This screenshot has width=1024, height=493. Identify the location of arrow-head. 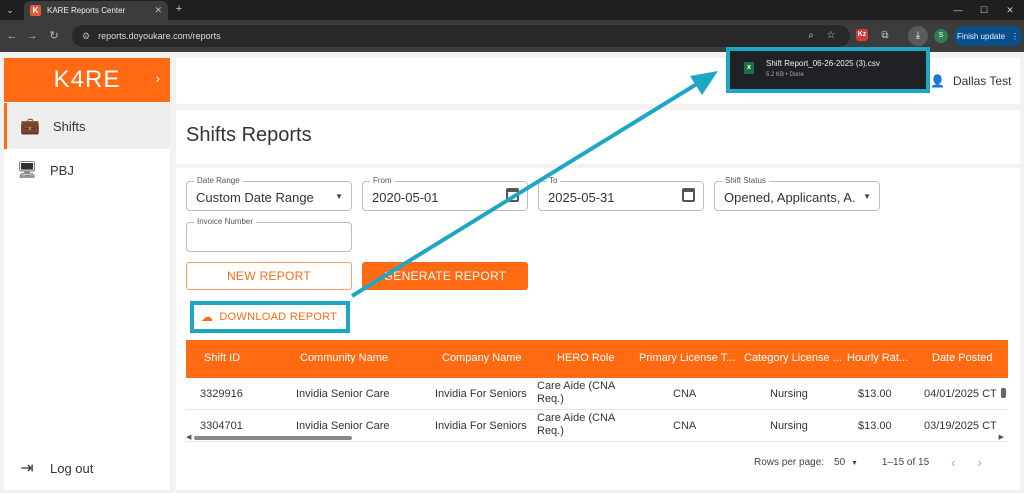
(704, 83).